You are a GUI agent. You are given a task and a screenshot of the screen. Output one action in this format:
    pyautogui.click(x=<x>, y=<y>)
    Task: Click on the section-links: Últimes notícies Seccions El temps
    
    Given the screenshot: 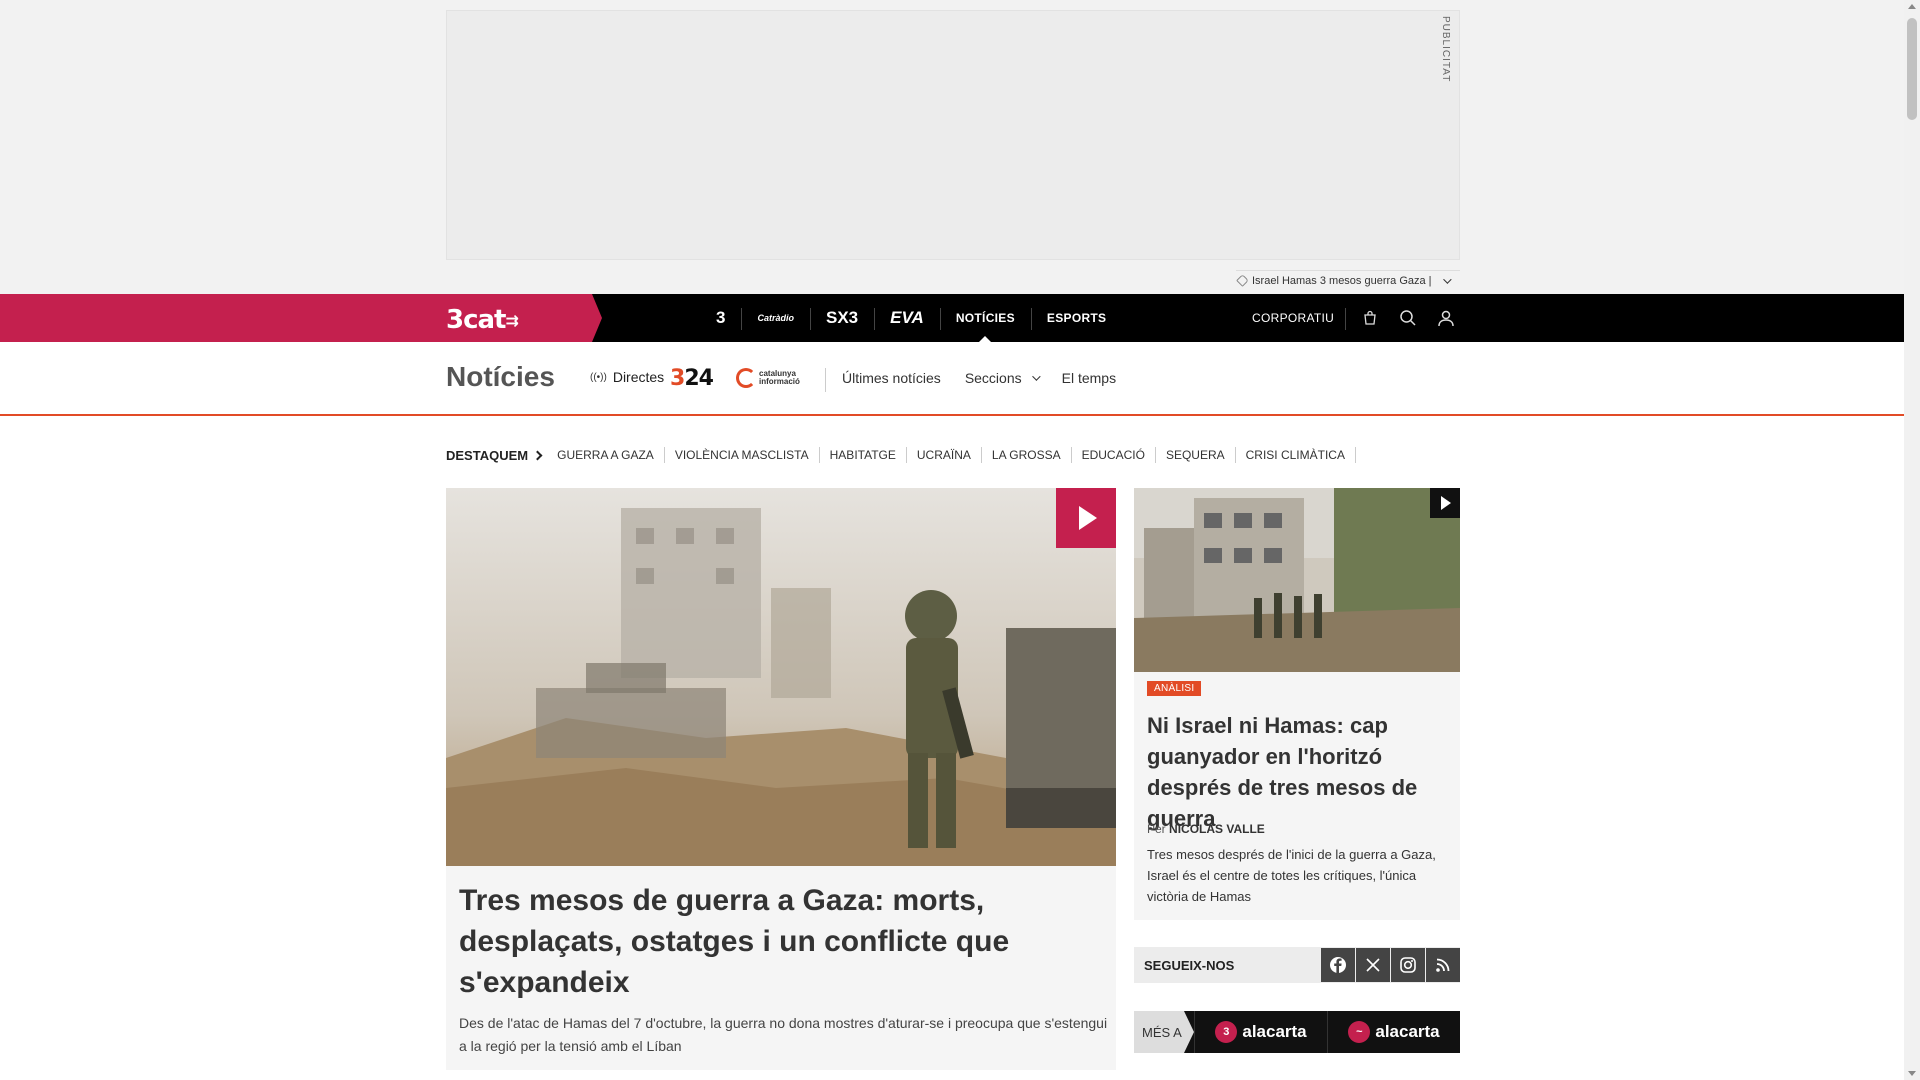 What is the action you would take?
    pyautogui.click(x=979, y=378)
    